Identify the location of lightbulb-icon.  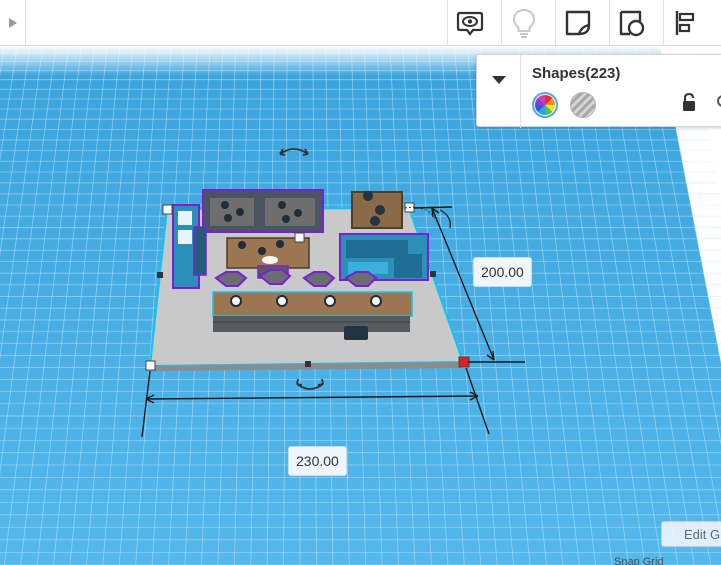
(523, 23).